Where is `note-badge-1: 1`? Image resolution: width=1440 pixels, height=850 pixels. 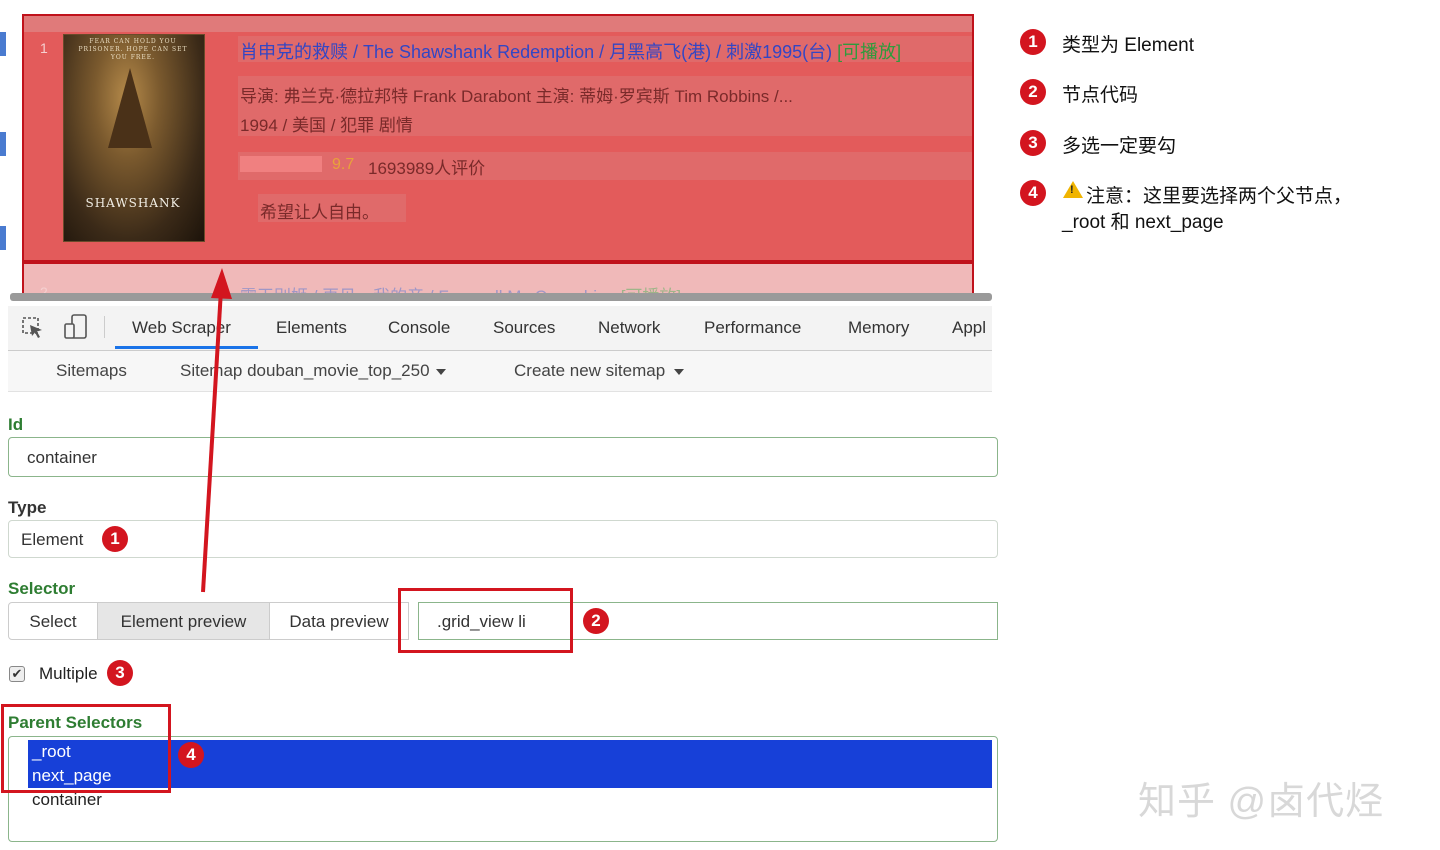
note-badge-1: 1 is located at coordinates (1033, 42).